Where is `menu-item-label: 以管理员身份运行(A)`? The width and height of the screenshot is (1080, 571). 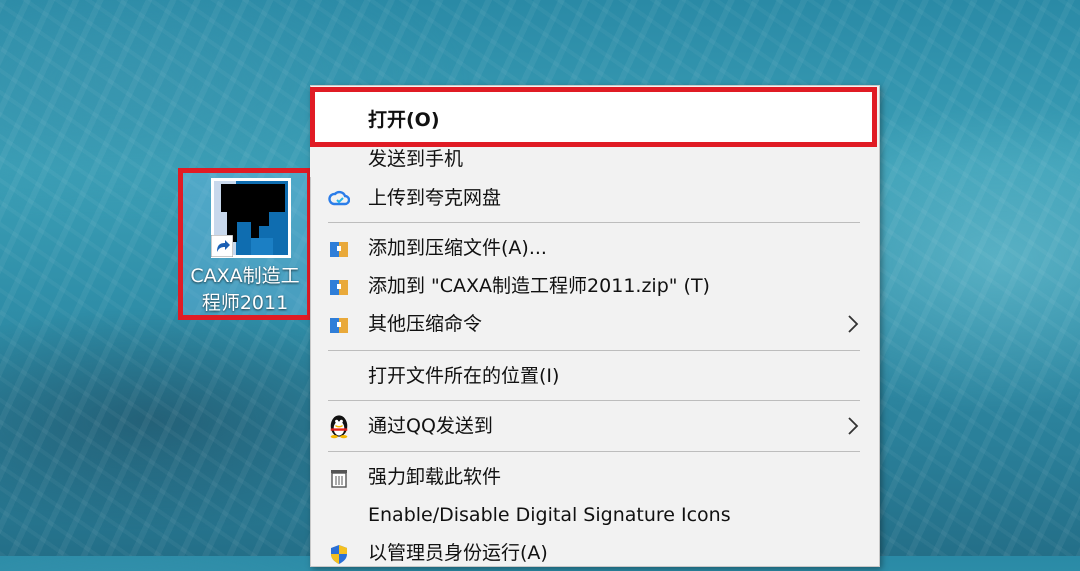
menu-item-label: 以管理员身份运行(A) is located at coordinates (458, 553).